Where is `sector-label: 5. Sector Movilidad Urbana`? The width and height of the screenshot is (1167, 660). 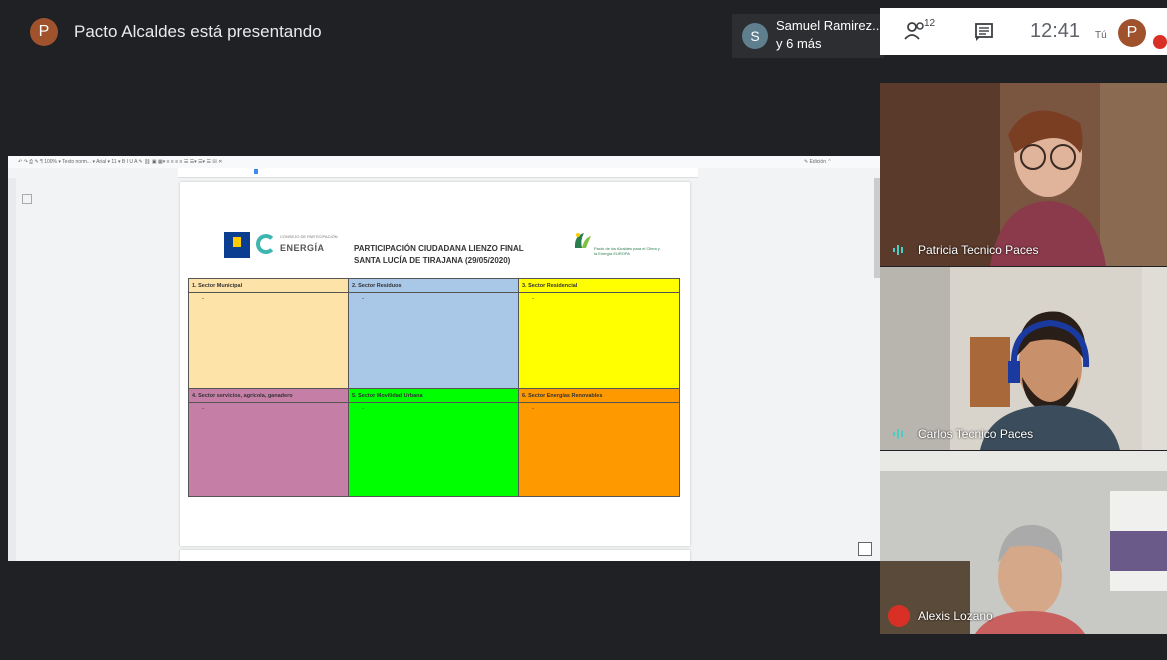 sector-label: 5. Sector Movilidad Urbana is located at coordinates (433, 396).